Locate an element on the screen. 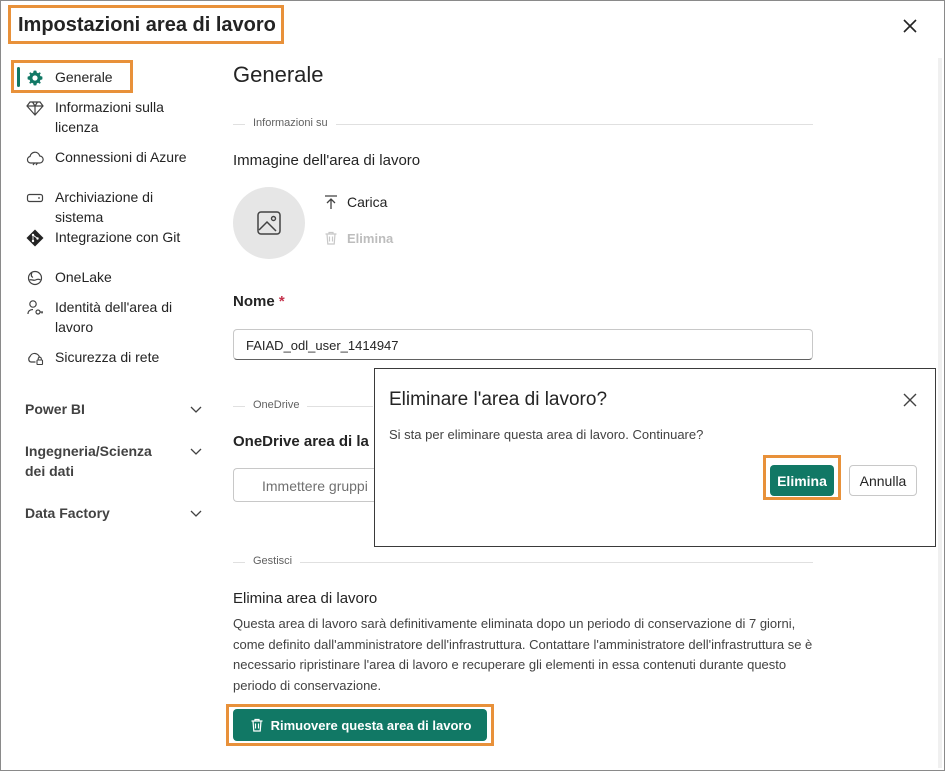  sidebar-item-label: Integrazione con Git is located at coordinates (118, 237).